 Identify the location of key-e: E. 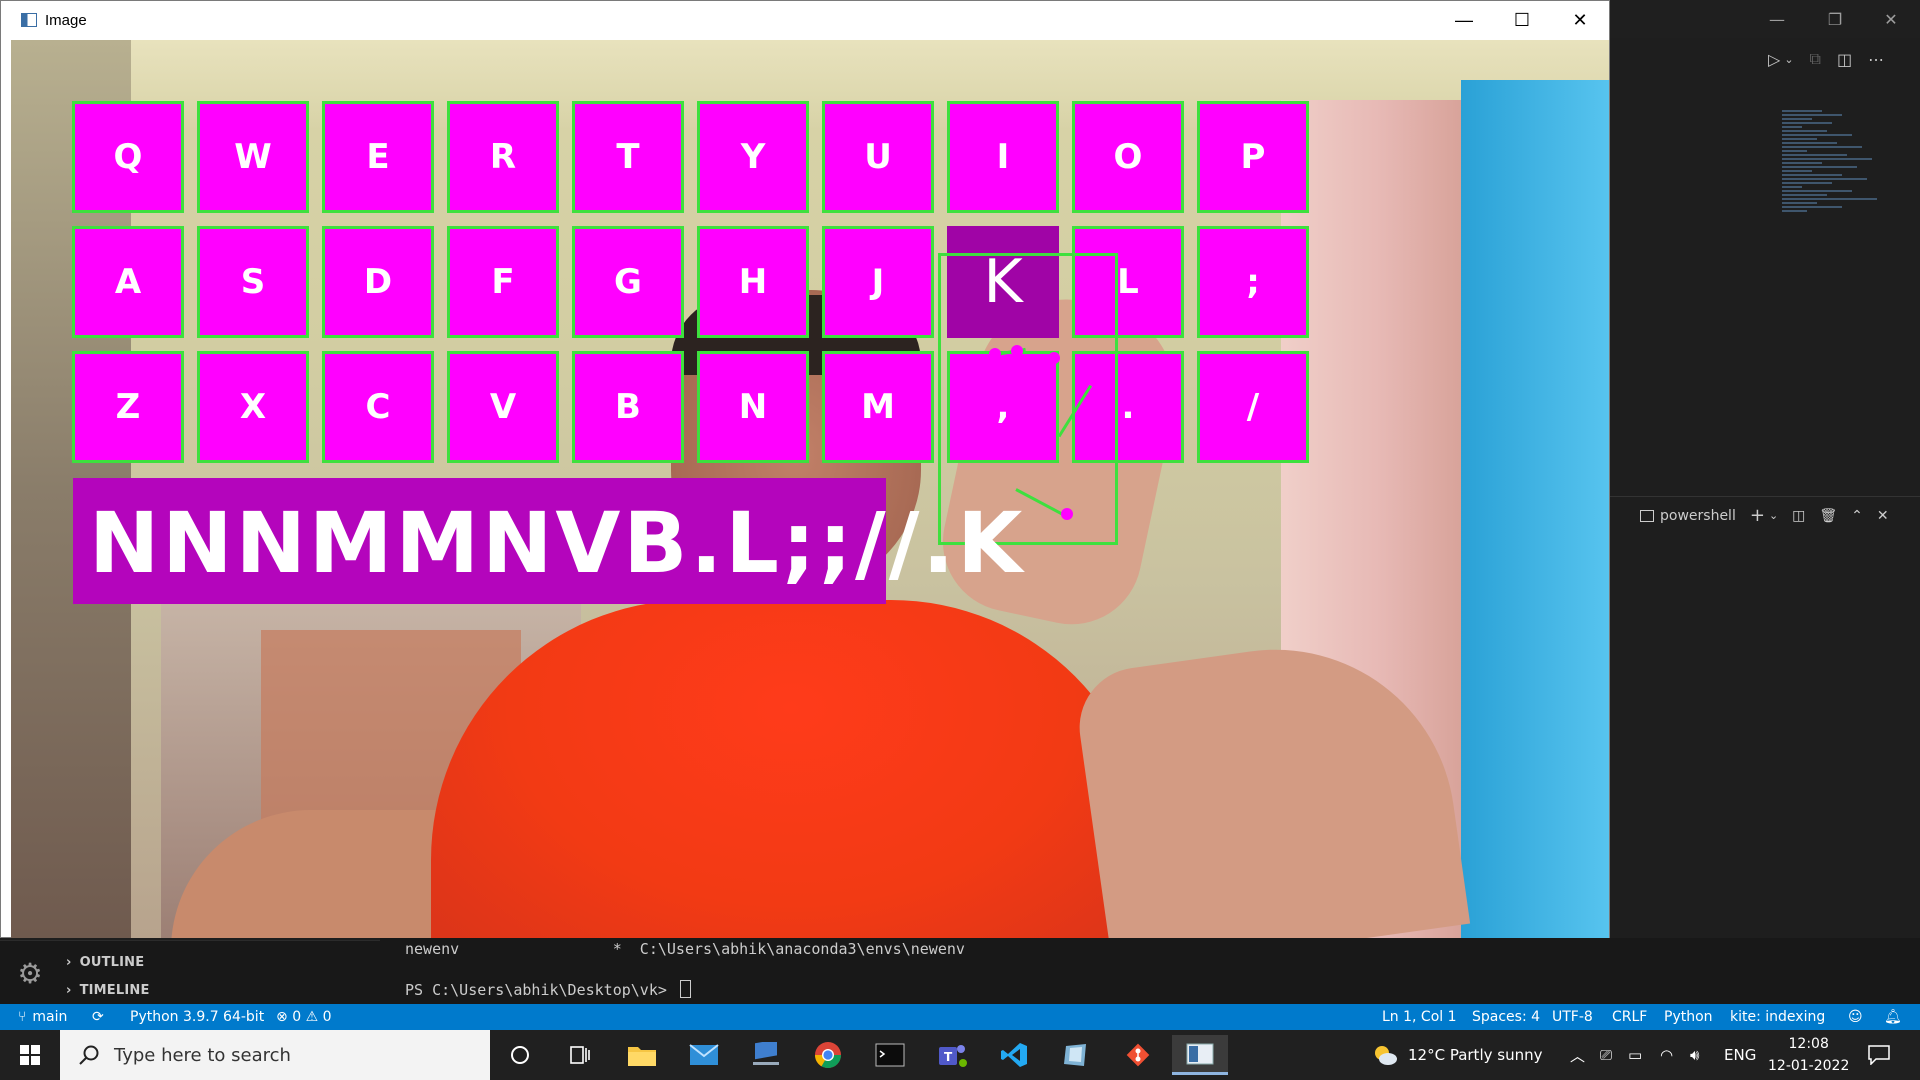
(378, 157).